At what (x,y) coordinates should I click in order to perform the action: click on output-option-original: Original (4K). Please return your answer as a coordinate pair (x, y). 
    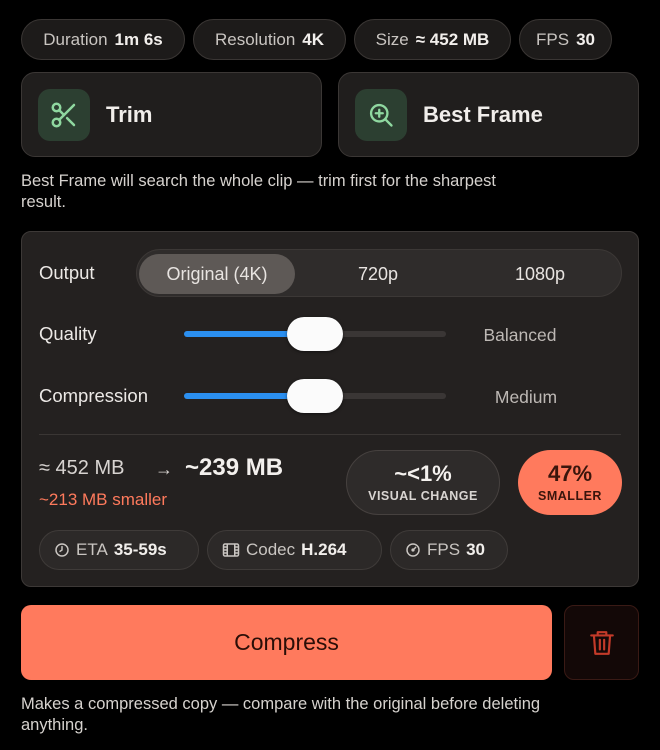
    Looking at the image, I should click on (217, 274).